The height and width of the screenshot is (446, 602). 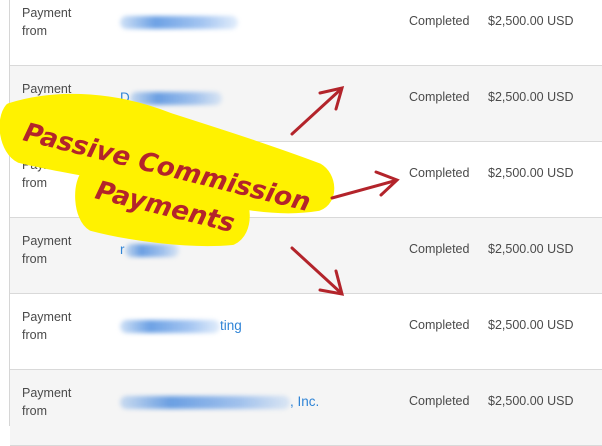 I want to click on table-row: Payment from Completed $2,500.00 USD, so click(x=306, y=33).